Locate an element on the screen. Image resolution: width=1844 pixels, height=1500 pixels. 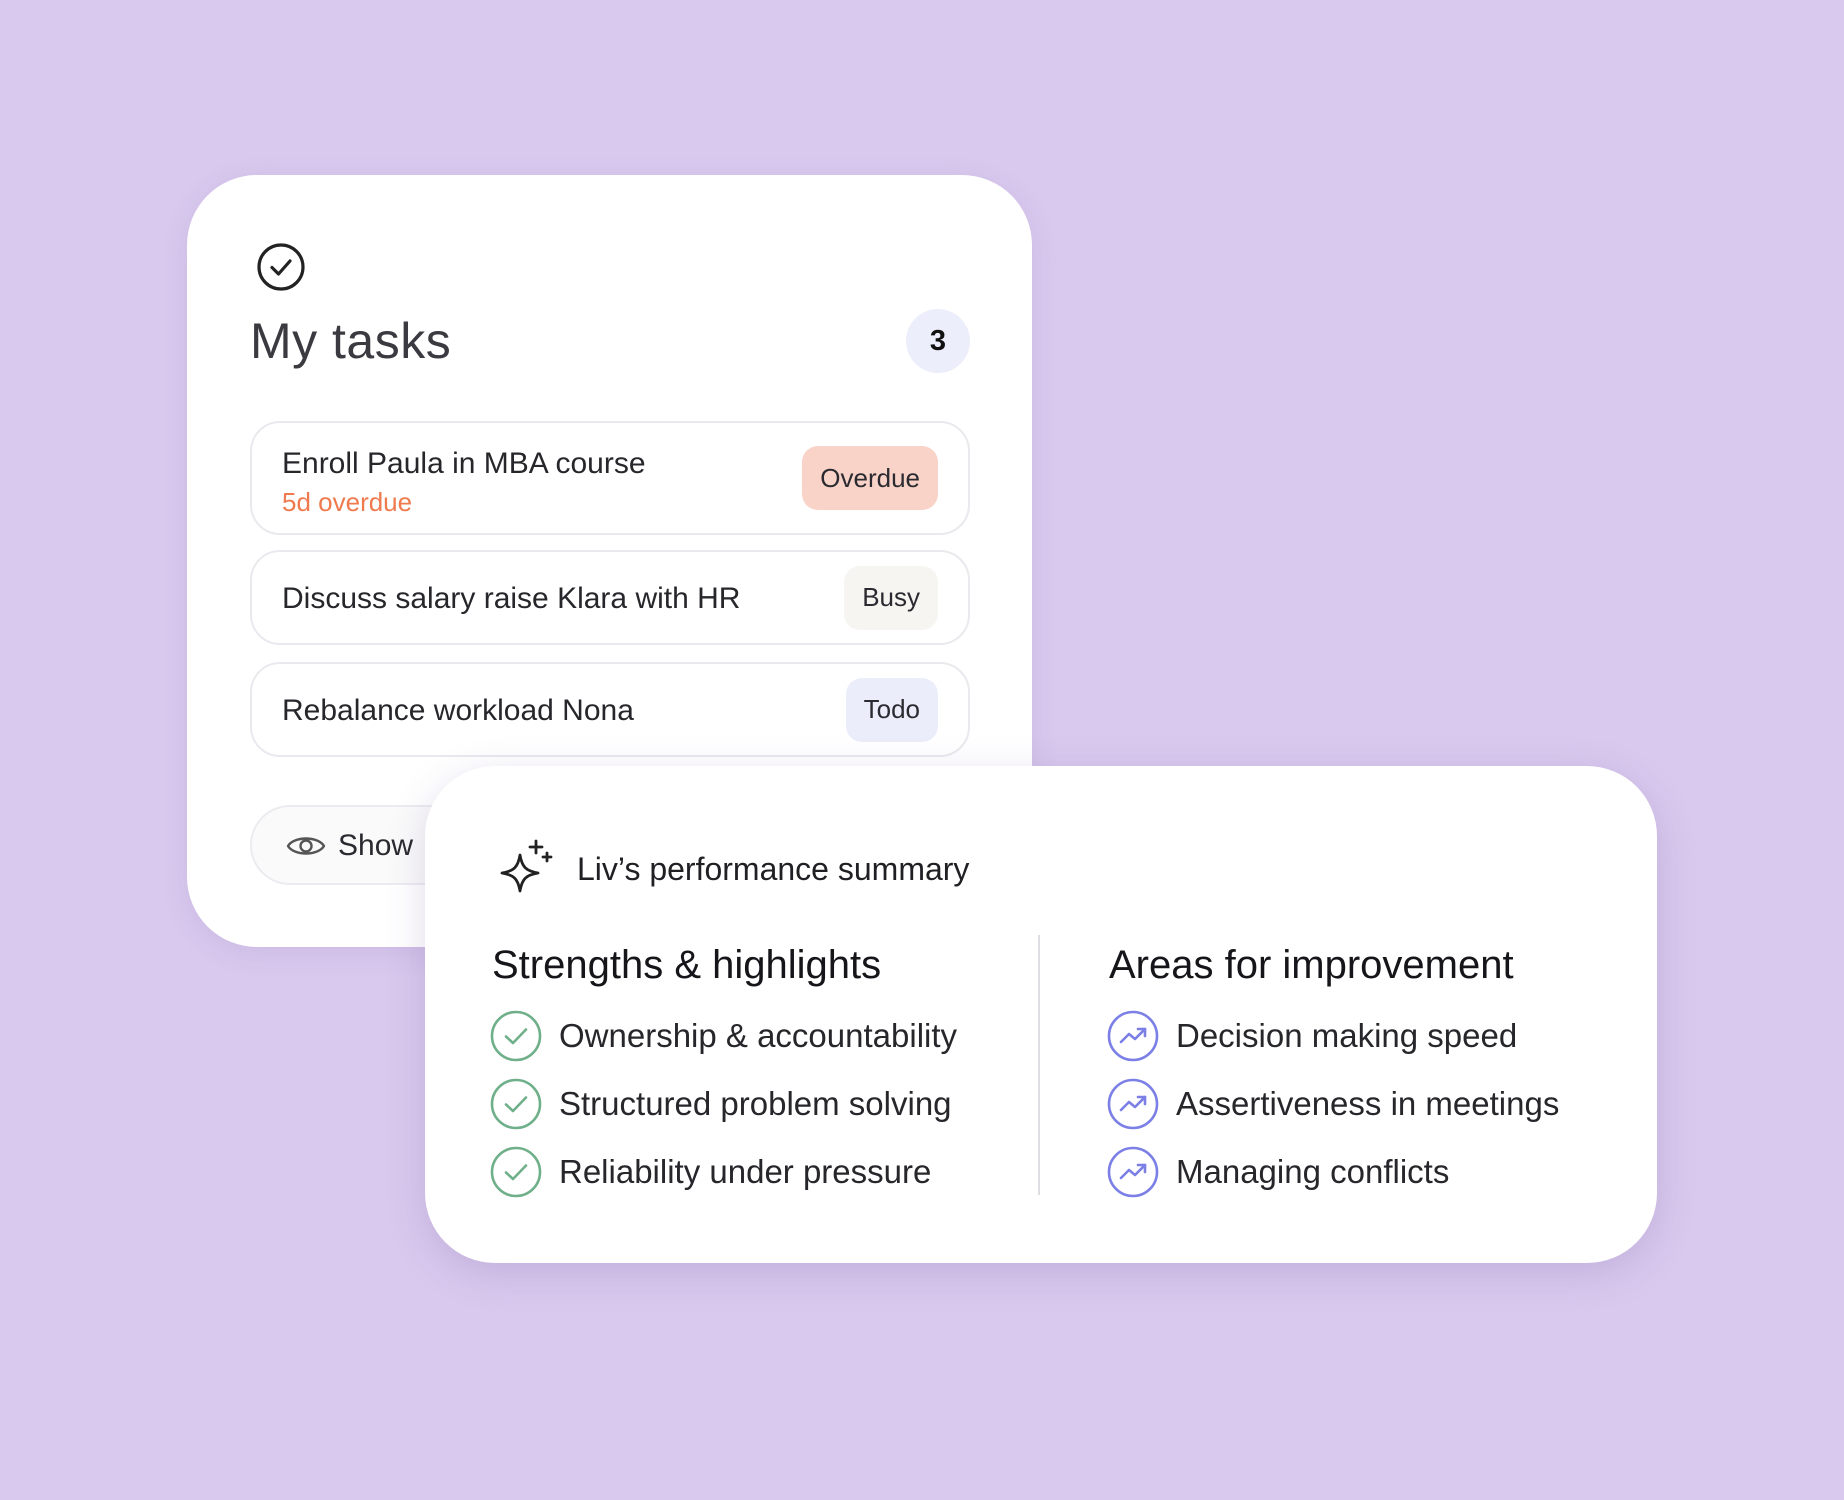
task-overdue-note: 5d overdue is located at coordinates (347, 502).